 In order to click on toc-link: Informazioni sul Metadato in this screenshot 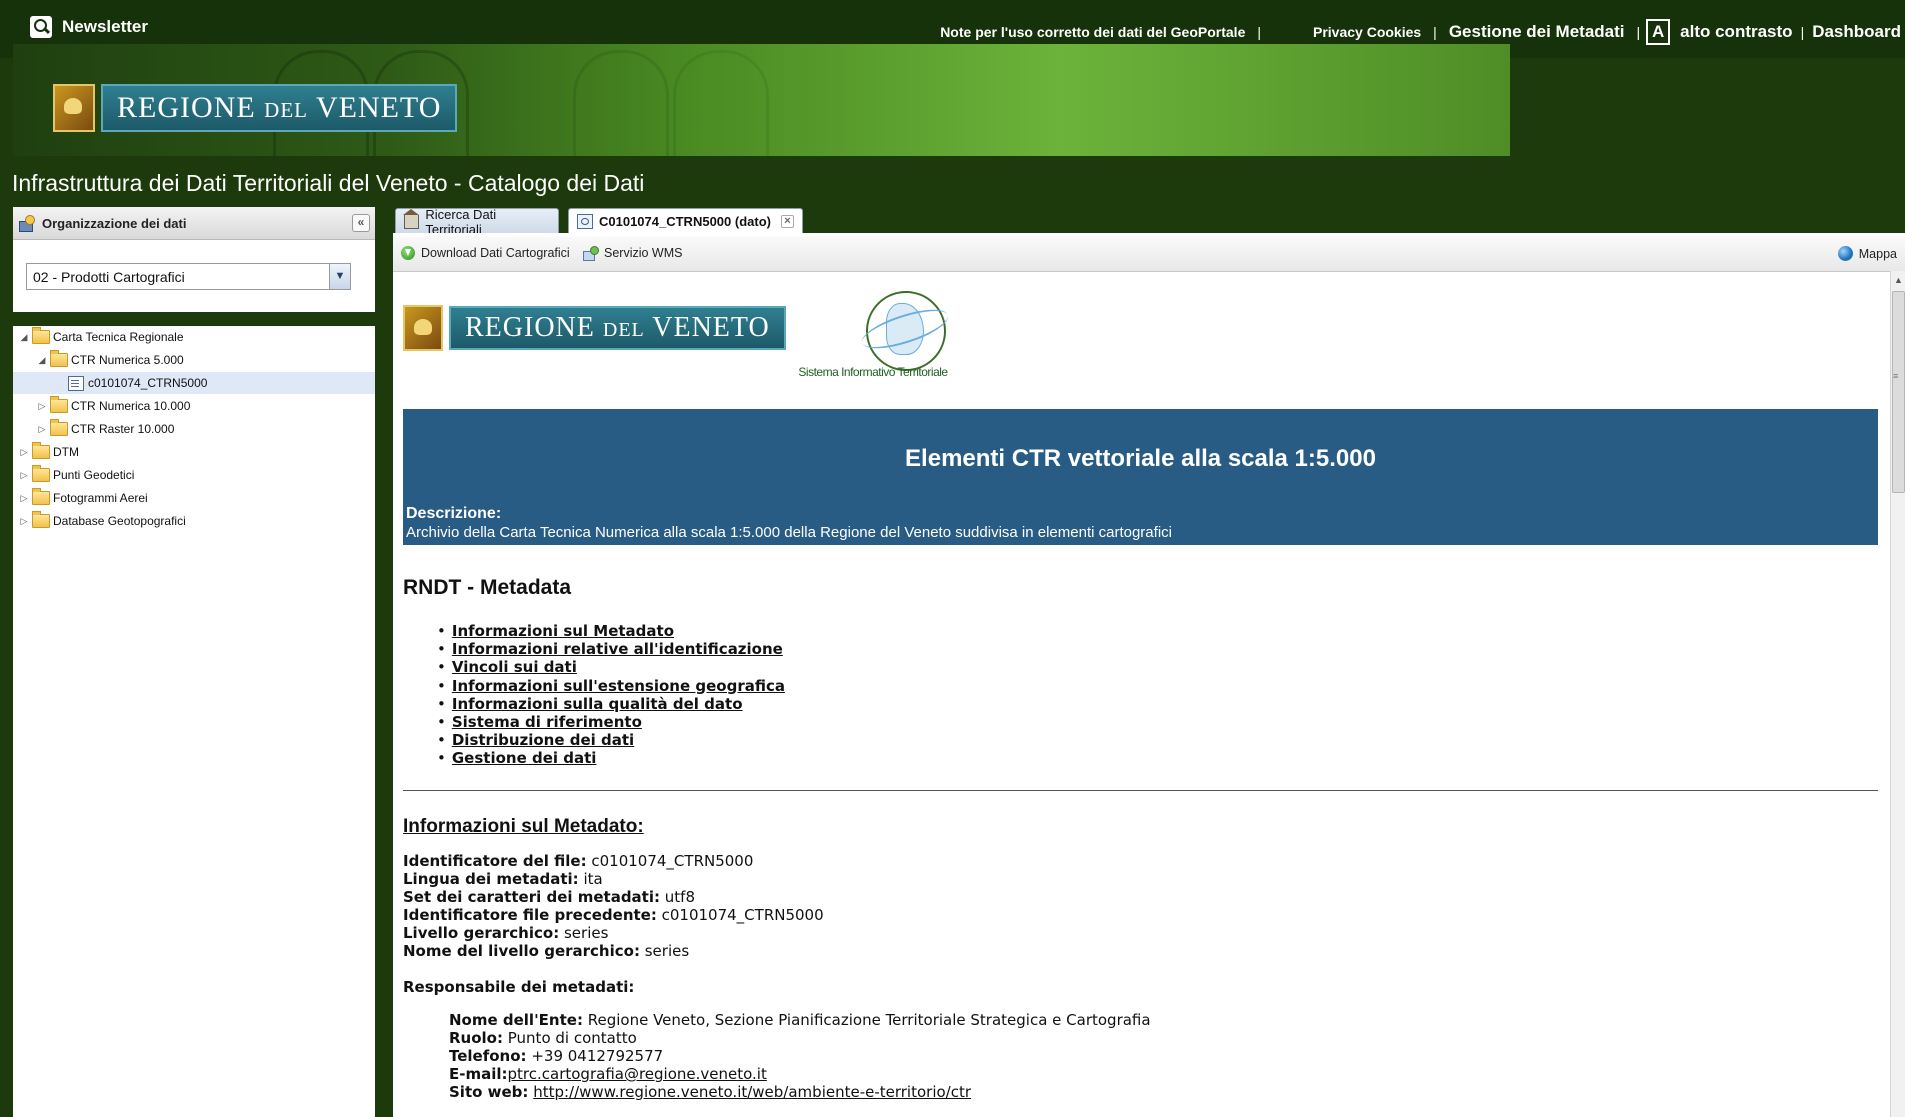, I will do `click(563, 631)`.